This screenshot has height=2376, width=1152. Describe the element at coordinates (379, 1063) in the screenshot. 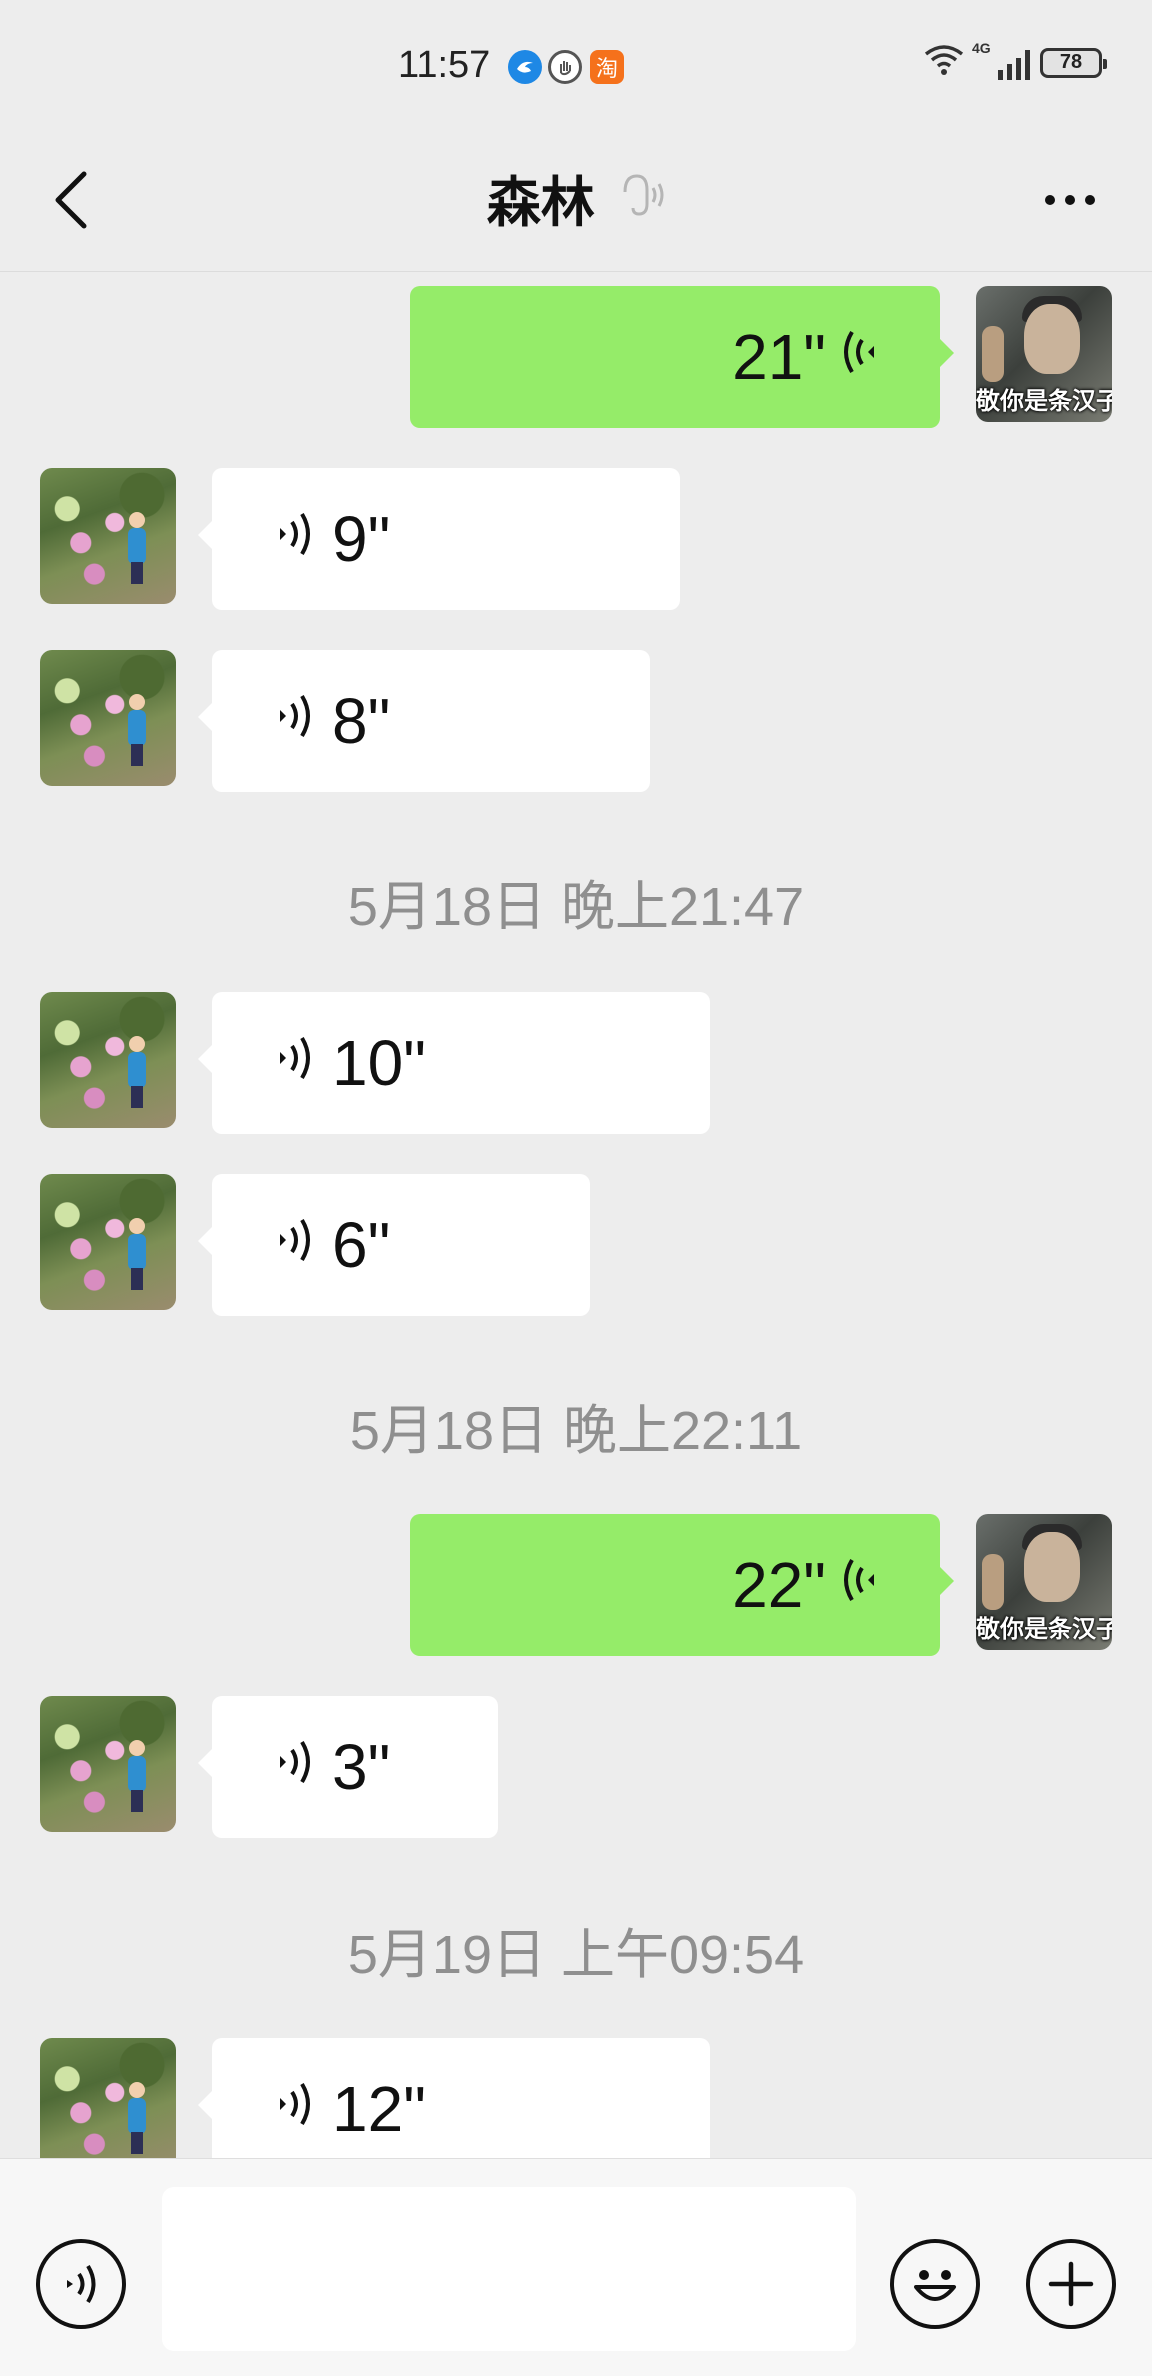

I see `voice-duration: 10"` at that location.